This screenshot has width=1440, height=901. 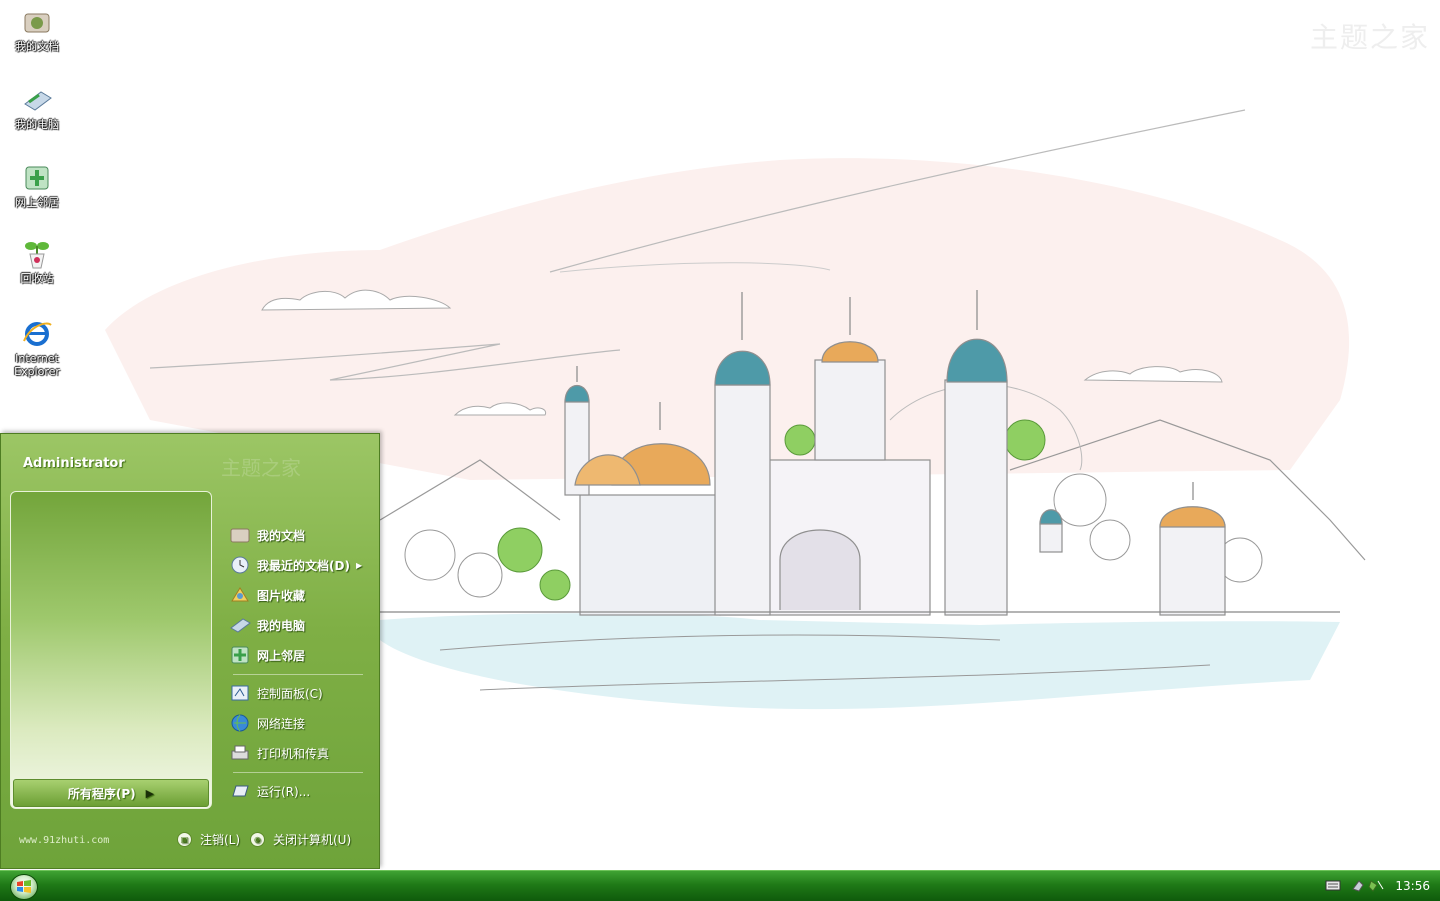 I want to click on recent-documents-icon, so click(x=240, y=565).